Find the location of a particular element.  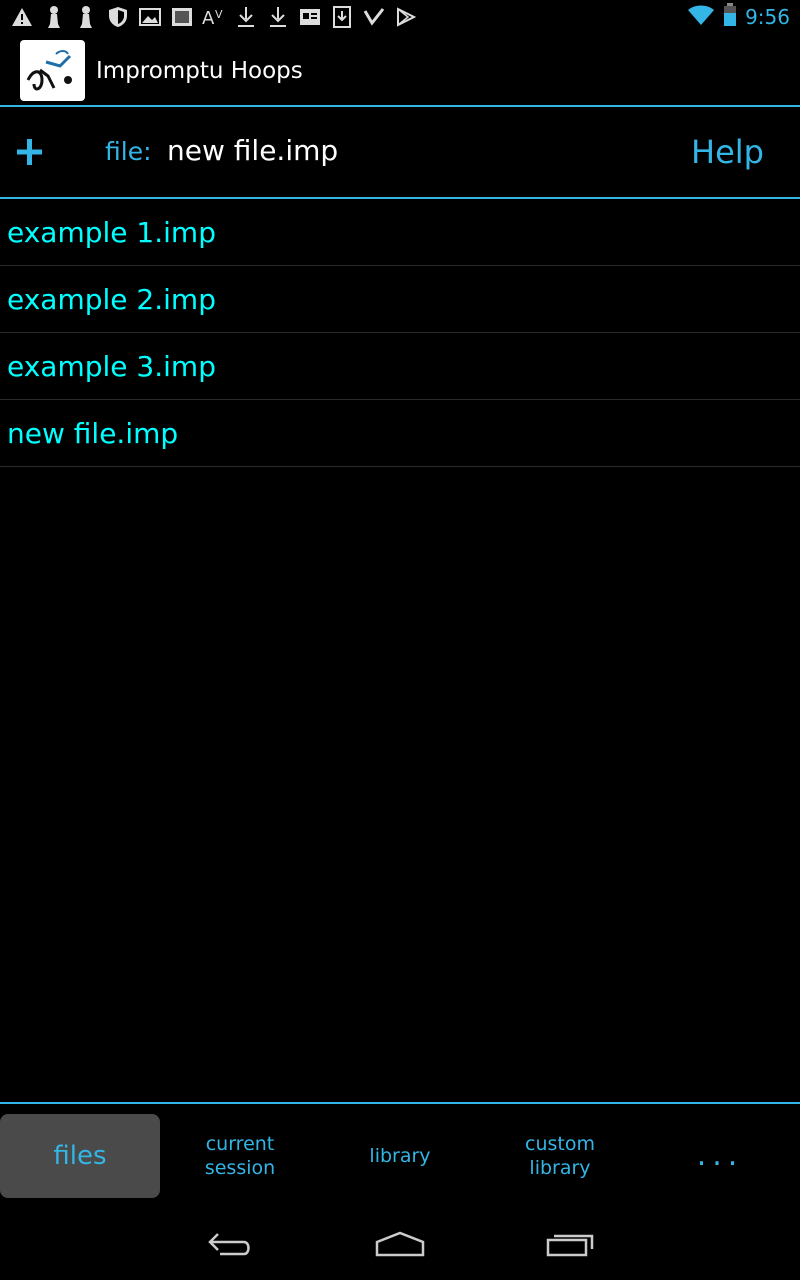

file-label: file: is located at coordinates (128, 151).